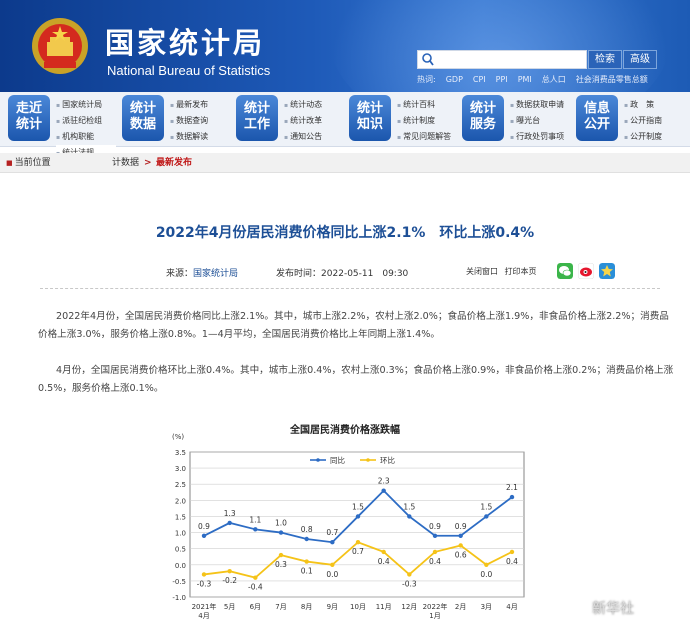  Describe the element at coordinates (180, 517) in the screenshot. I see `y-tick-label: 1.5` at that location.